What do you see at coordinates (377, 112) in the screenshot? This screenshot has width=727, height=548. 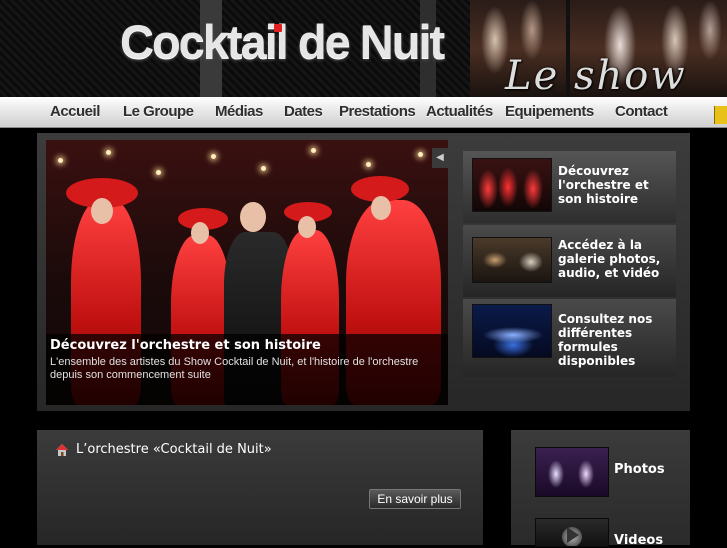 I see `nav-item-prestations: Prestations` at bounding box center [377, 112].